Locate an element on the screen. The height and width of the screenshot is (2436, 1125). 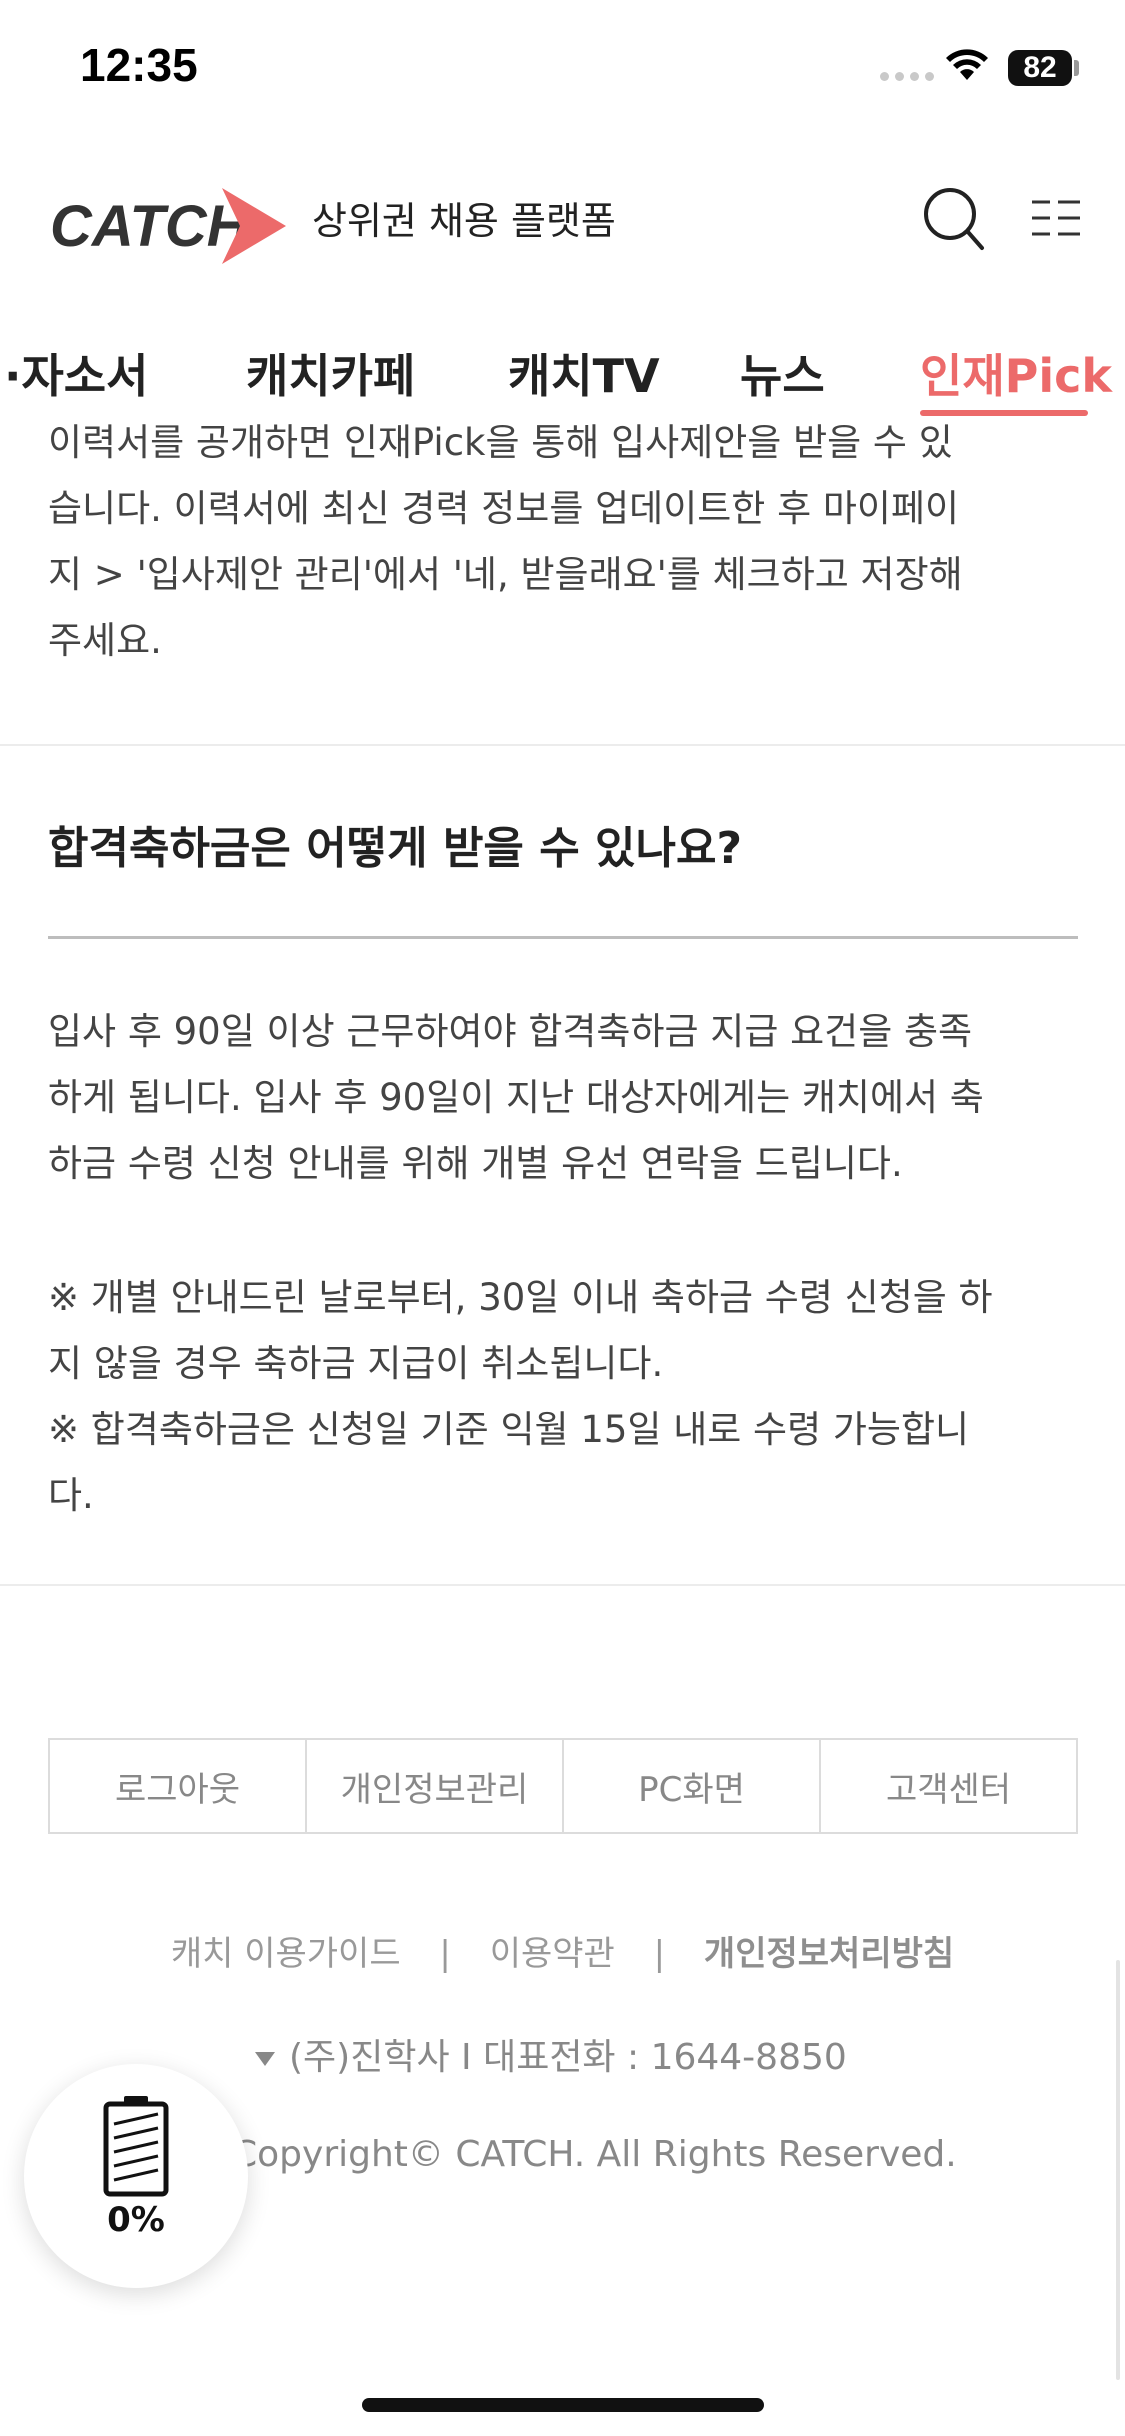
answer-line: 하게 됩니다. 입사 후 90일이 지난 대상자에게는 캐치에서 축 is located at coordinates (516, 1097).